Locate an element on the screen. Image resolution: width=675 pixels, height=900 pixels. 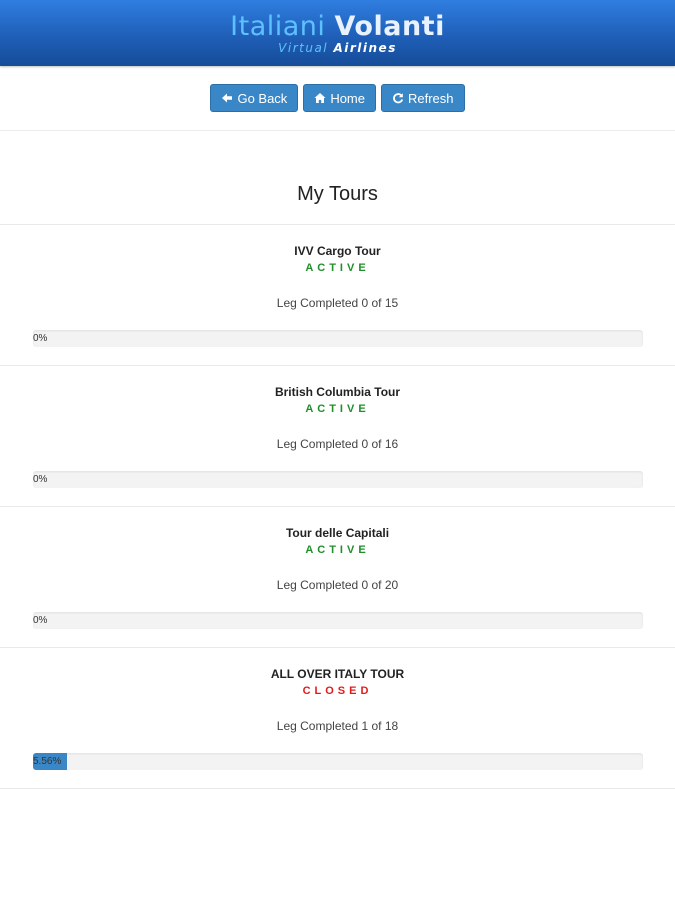
logo-subtitle: Virtual Airlines is located at coordinates (337, 48).